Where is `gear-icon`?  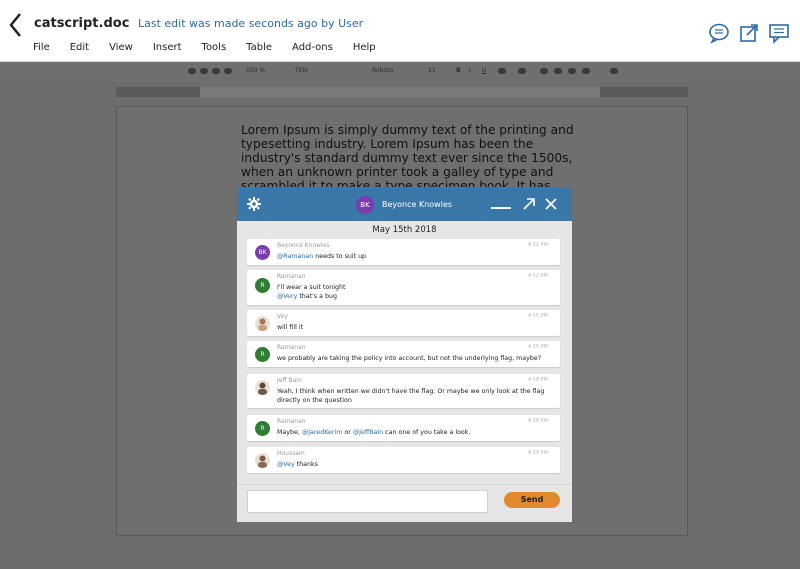 gear-icon is located at coordinates (254, 204).